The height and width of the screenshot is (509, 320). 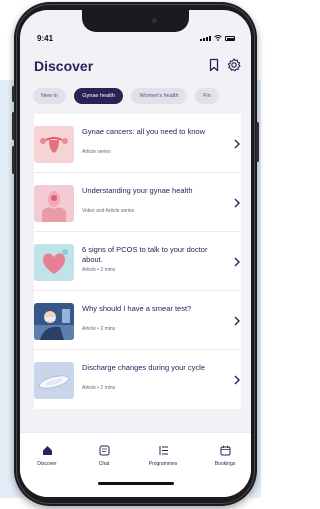 I want to click on battery-icon, so click(x=230, y=38).